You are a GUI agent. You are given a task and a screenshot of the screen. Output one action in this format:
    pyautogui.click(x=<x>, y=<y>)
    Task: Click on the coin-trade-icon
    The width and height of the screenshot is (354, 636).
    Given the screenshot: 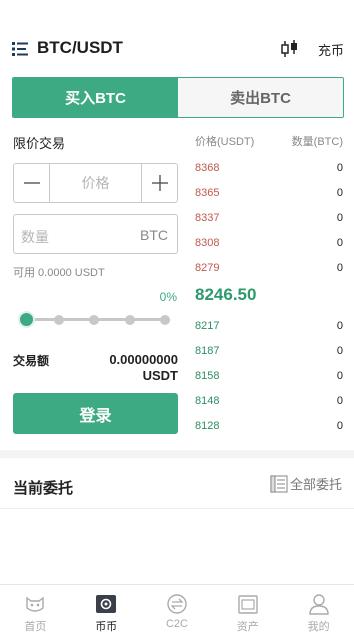 What is the action you would take?
    pyautogui.click(x=106, y=604)
    